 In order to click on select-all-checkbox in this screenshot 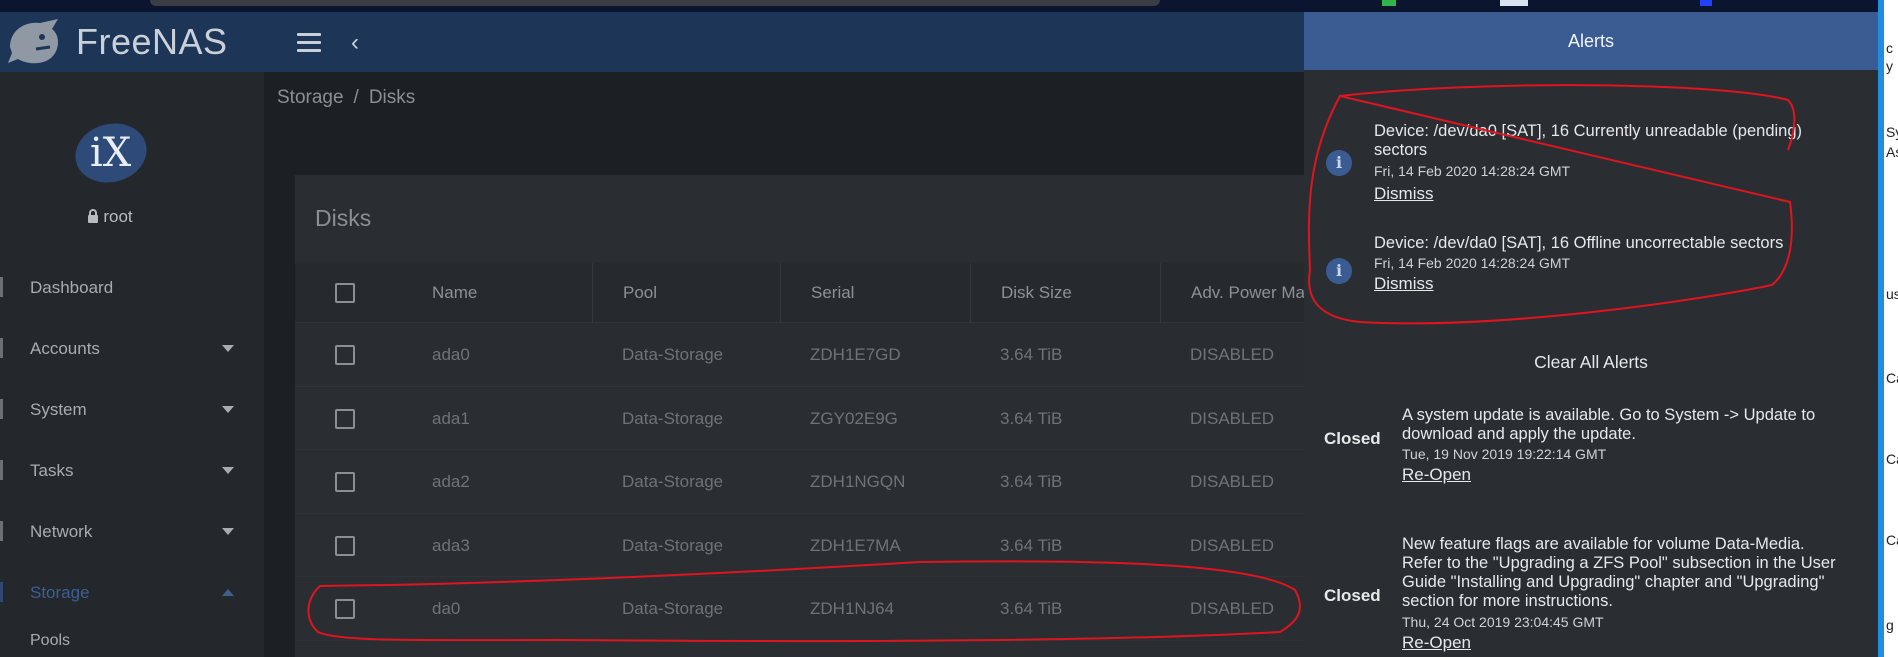, I will do `click(345, 293)`.